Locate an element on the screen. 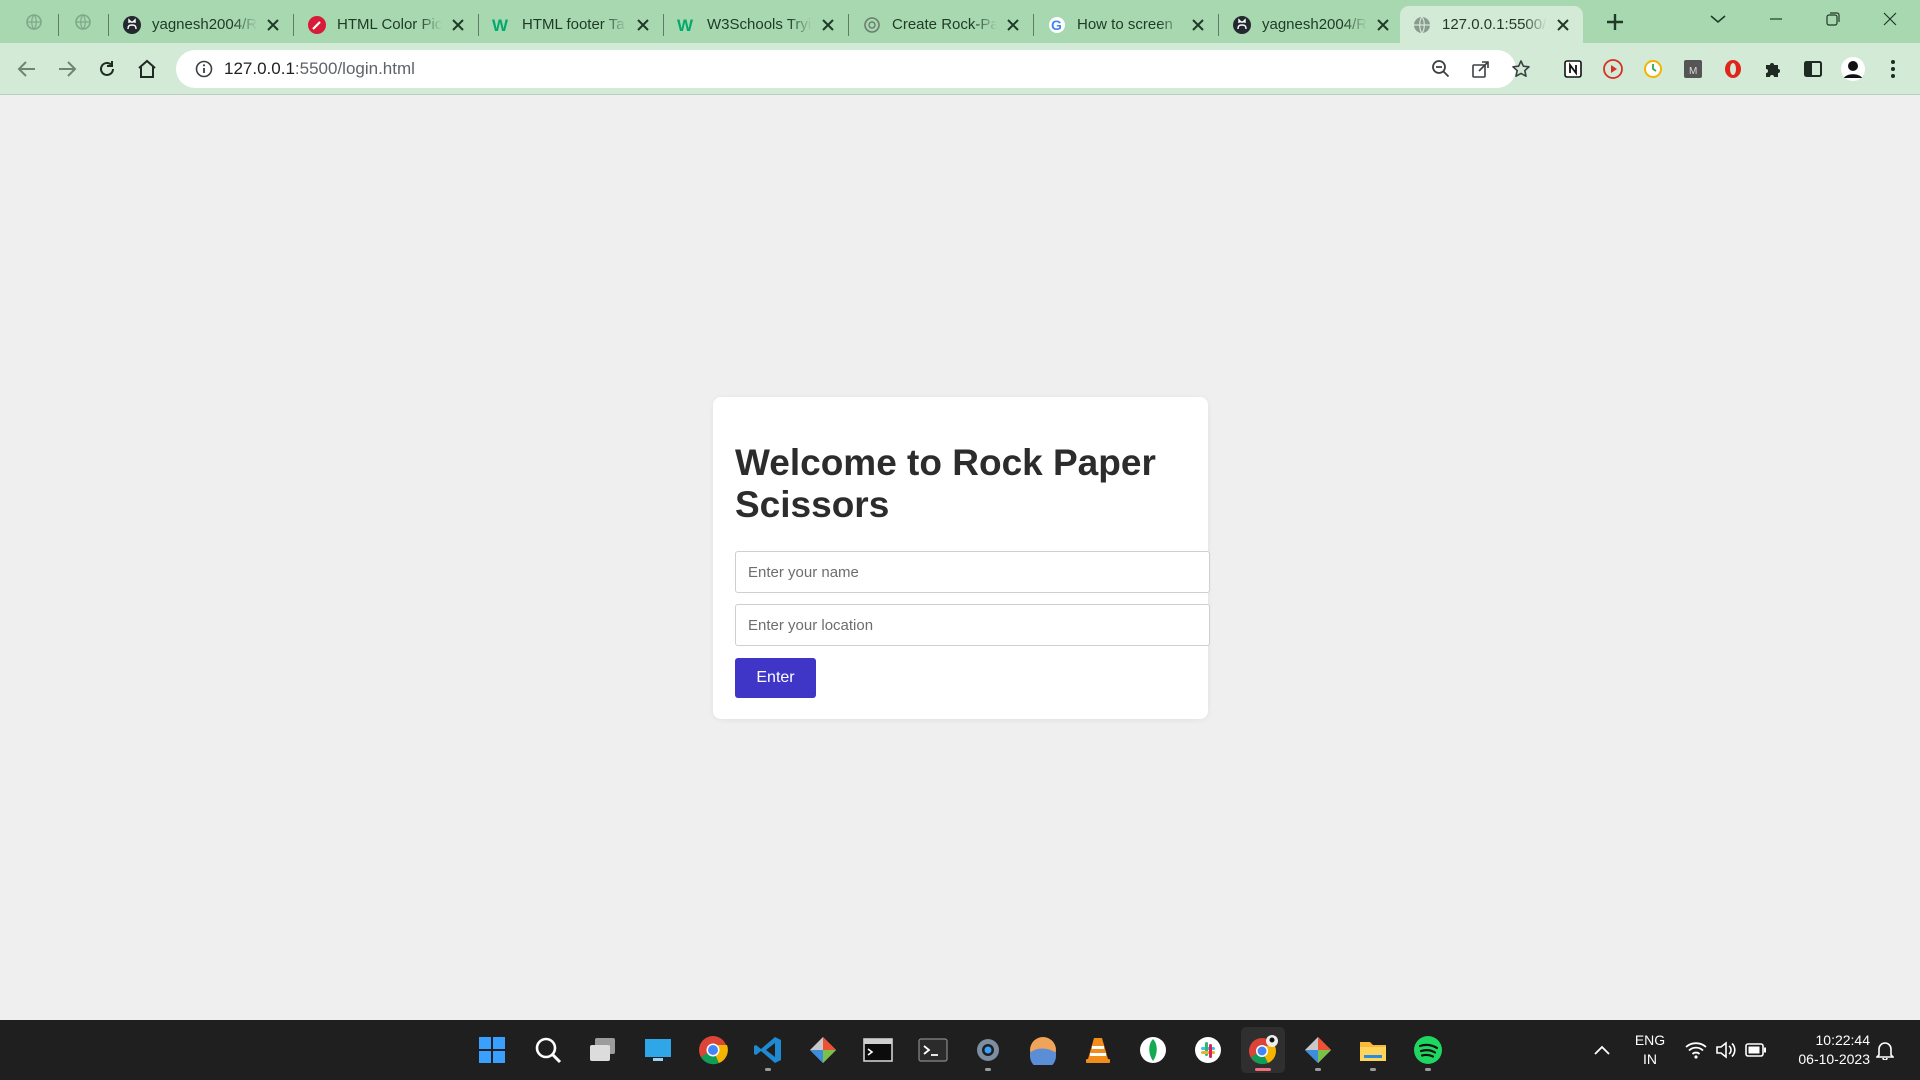  battery-icon is located at coordinates (1756, 1050).